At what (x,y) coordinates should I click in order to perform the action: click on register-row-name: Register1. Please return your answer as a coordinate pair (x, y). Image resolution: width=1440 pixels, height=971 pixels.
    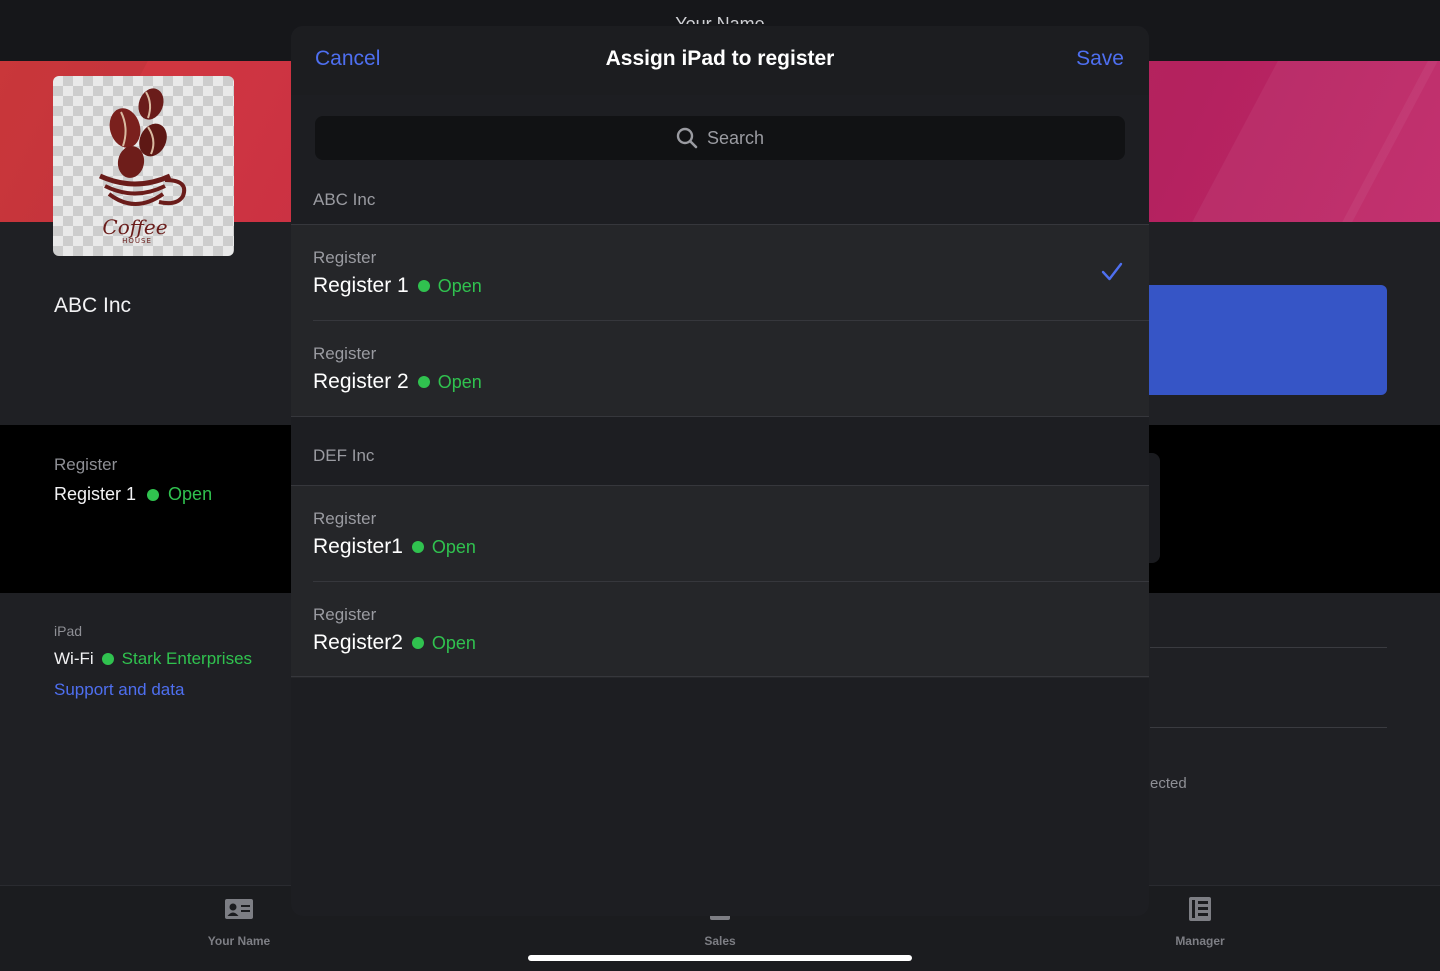
    Looking at the image, I should click on (358, 546).